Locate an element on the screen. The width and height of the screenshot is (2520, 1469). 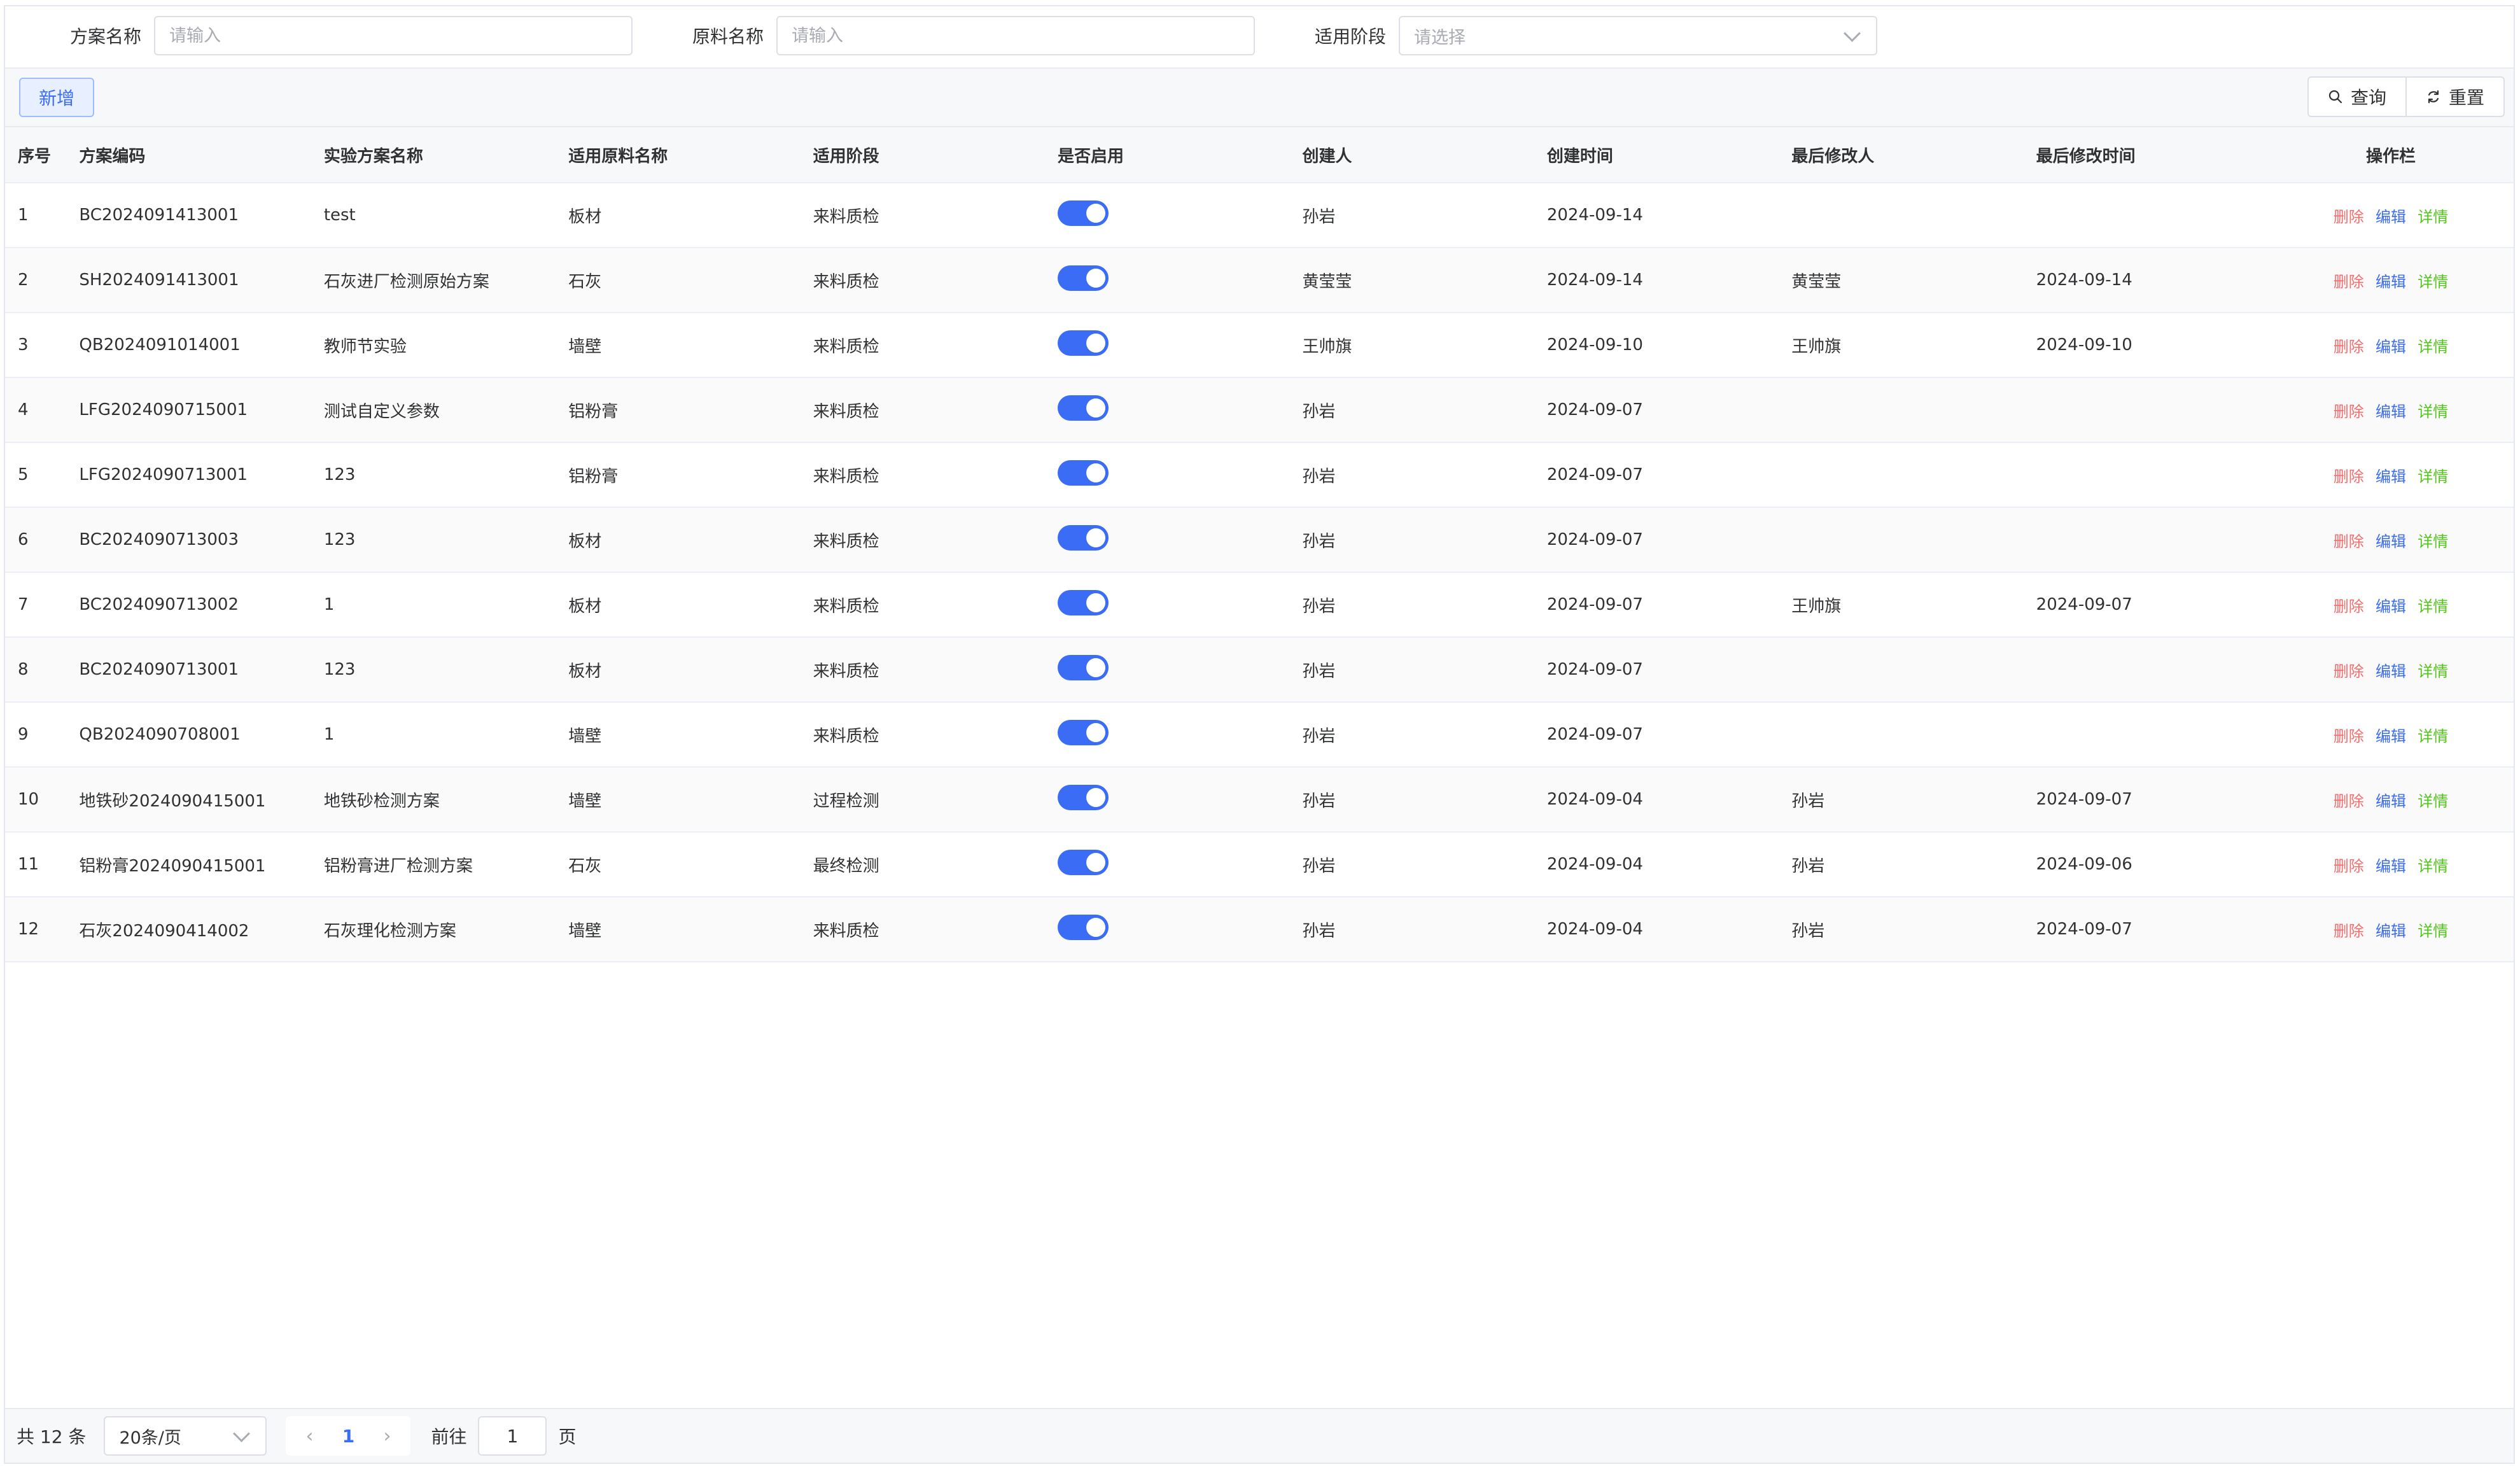
material-name-input is located at coordinates (1016, 35).